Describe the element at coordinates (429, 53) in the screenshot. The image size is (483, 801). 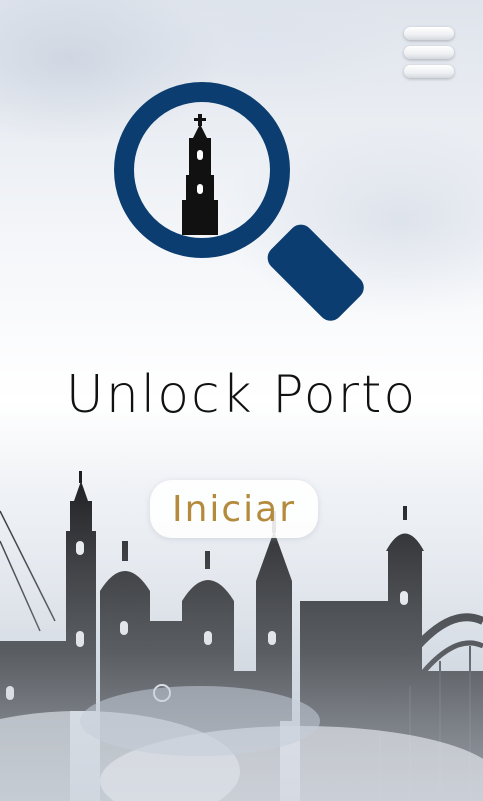
I see `menu-button` at that location.